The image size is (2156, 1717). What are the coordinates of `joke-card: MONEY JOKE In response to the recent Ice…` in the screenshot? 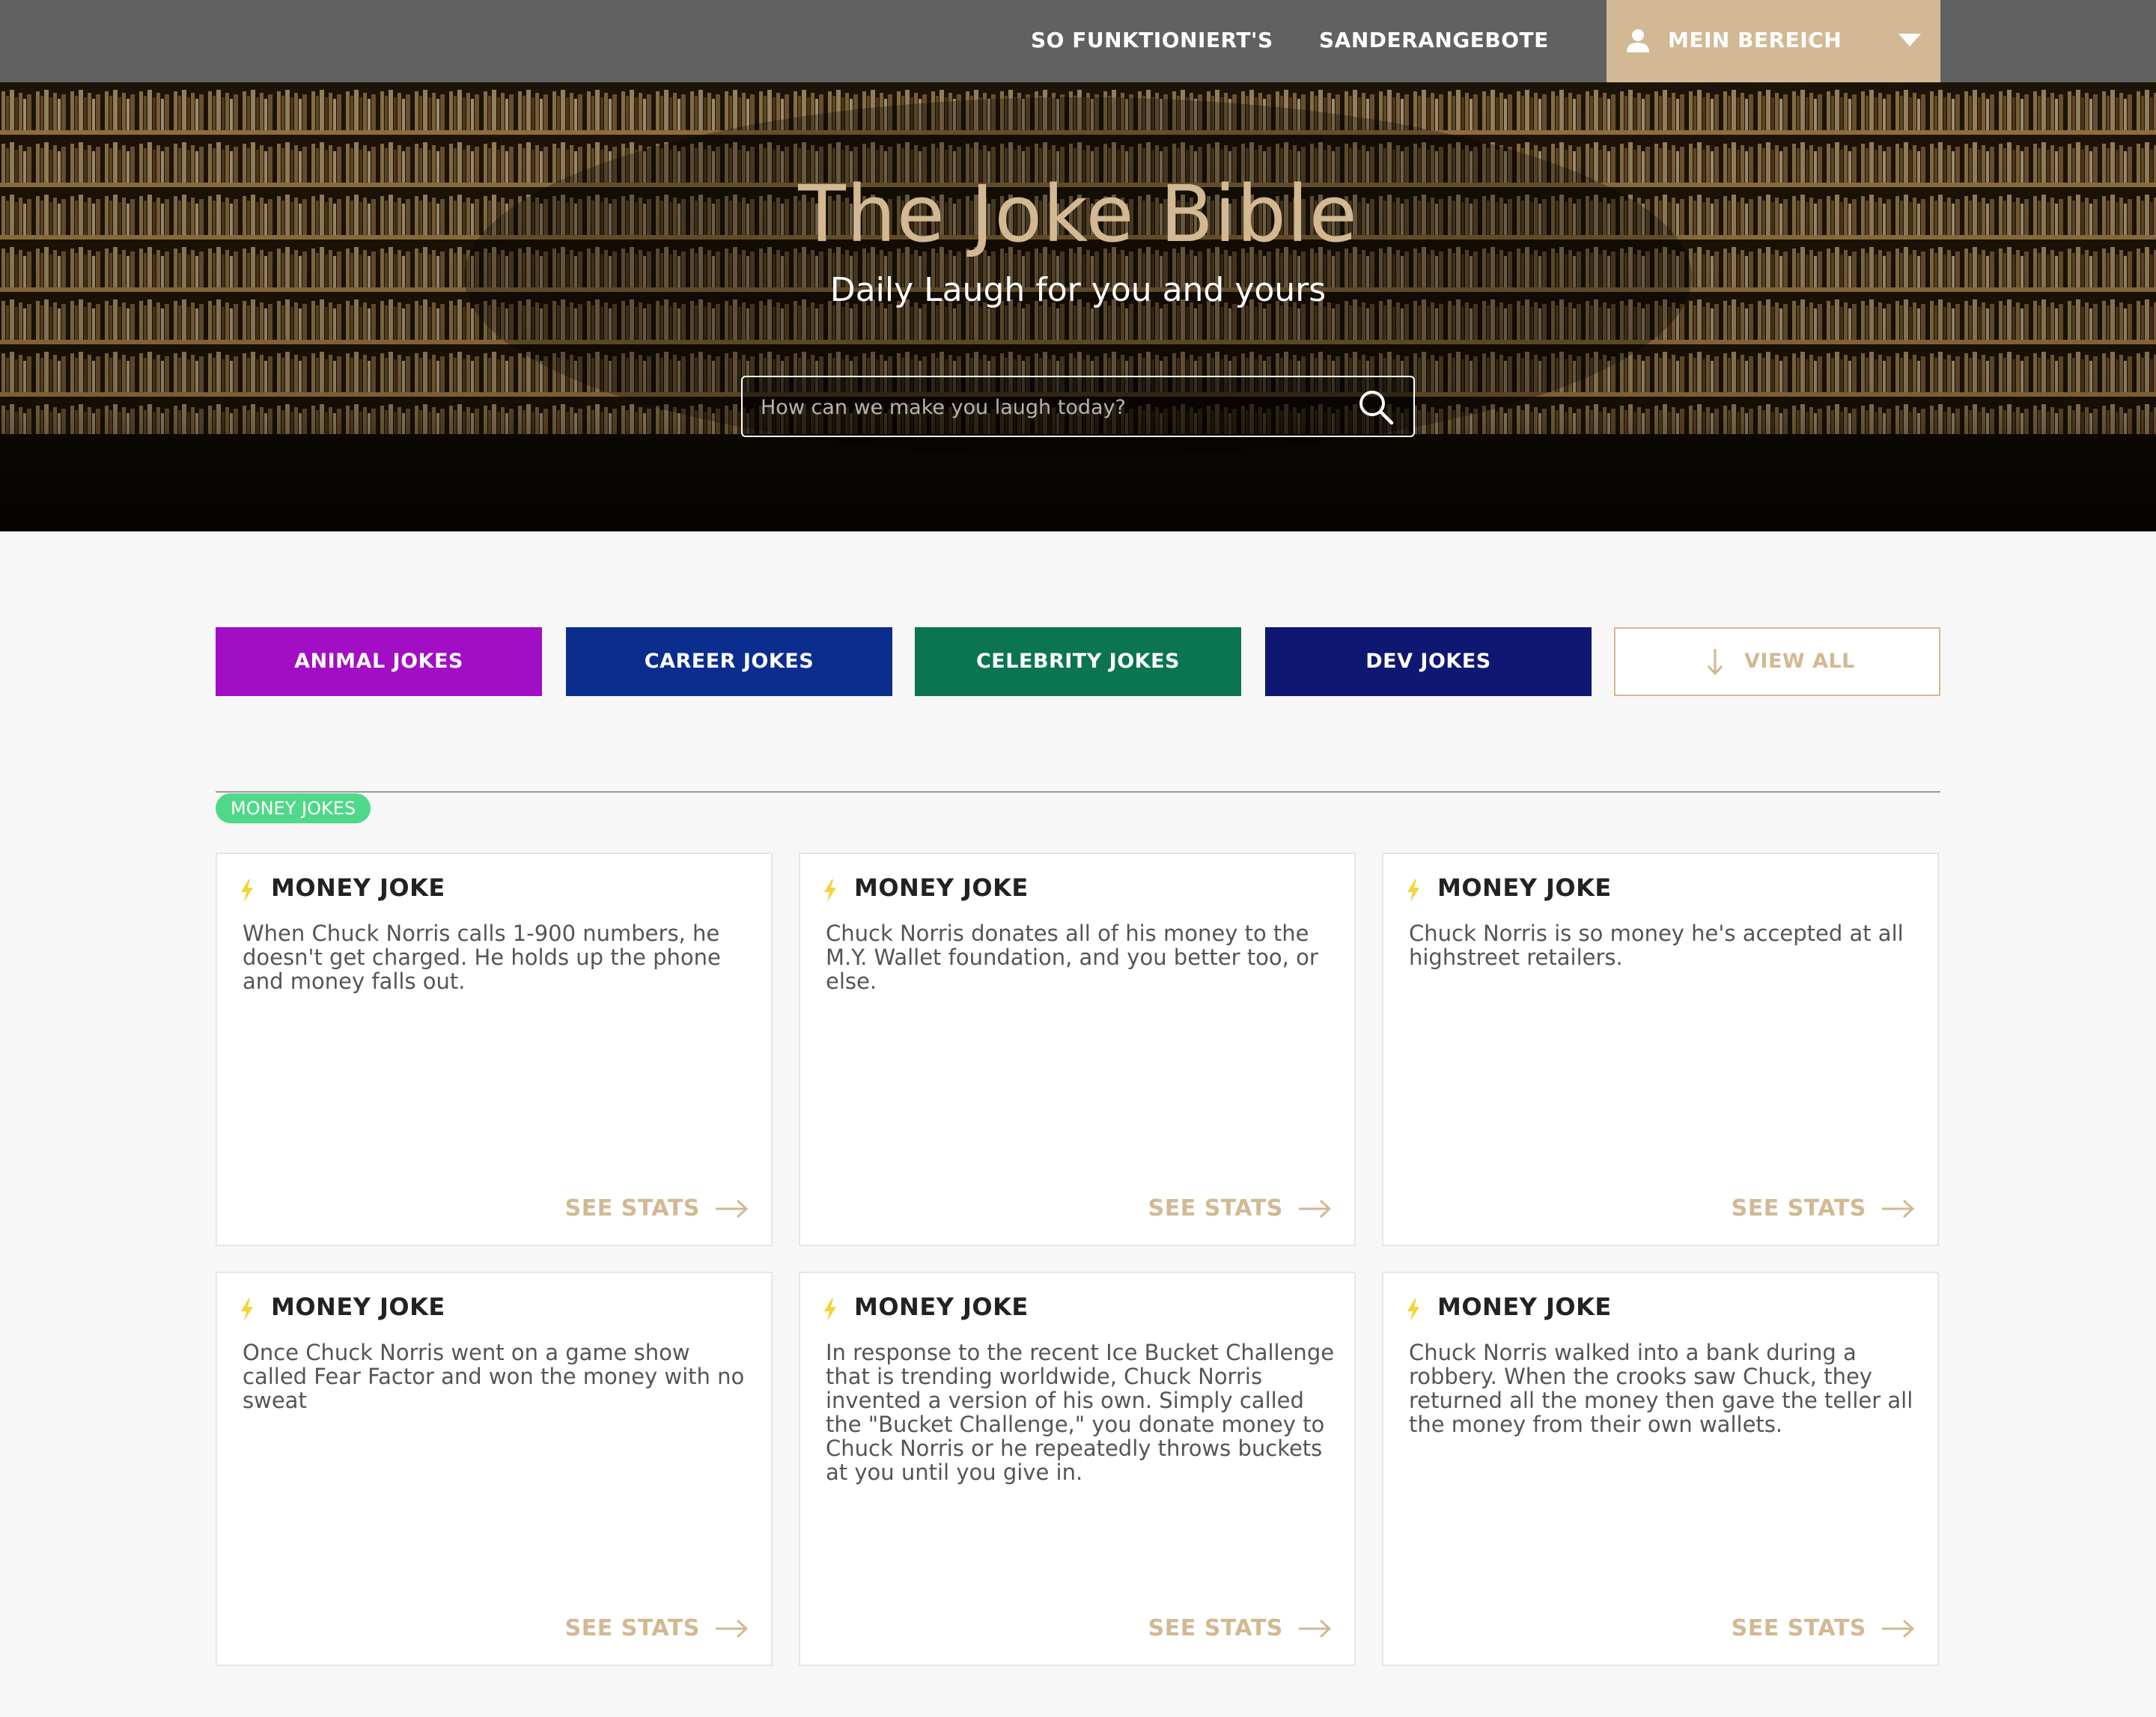 It's located at (1077, 1469).